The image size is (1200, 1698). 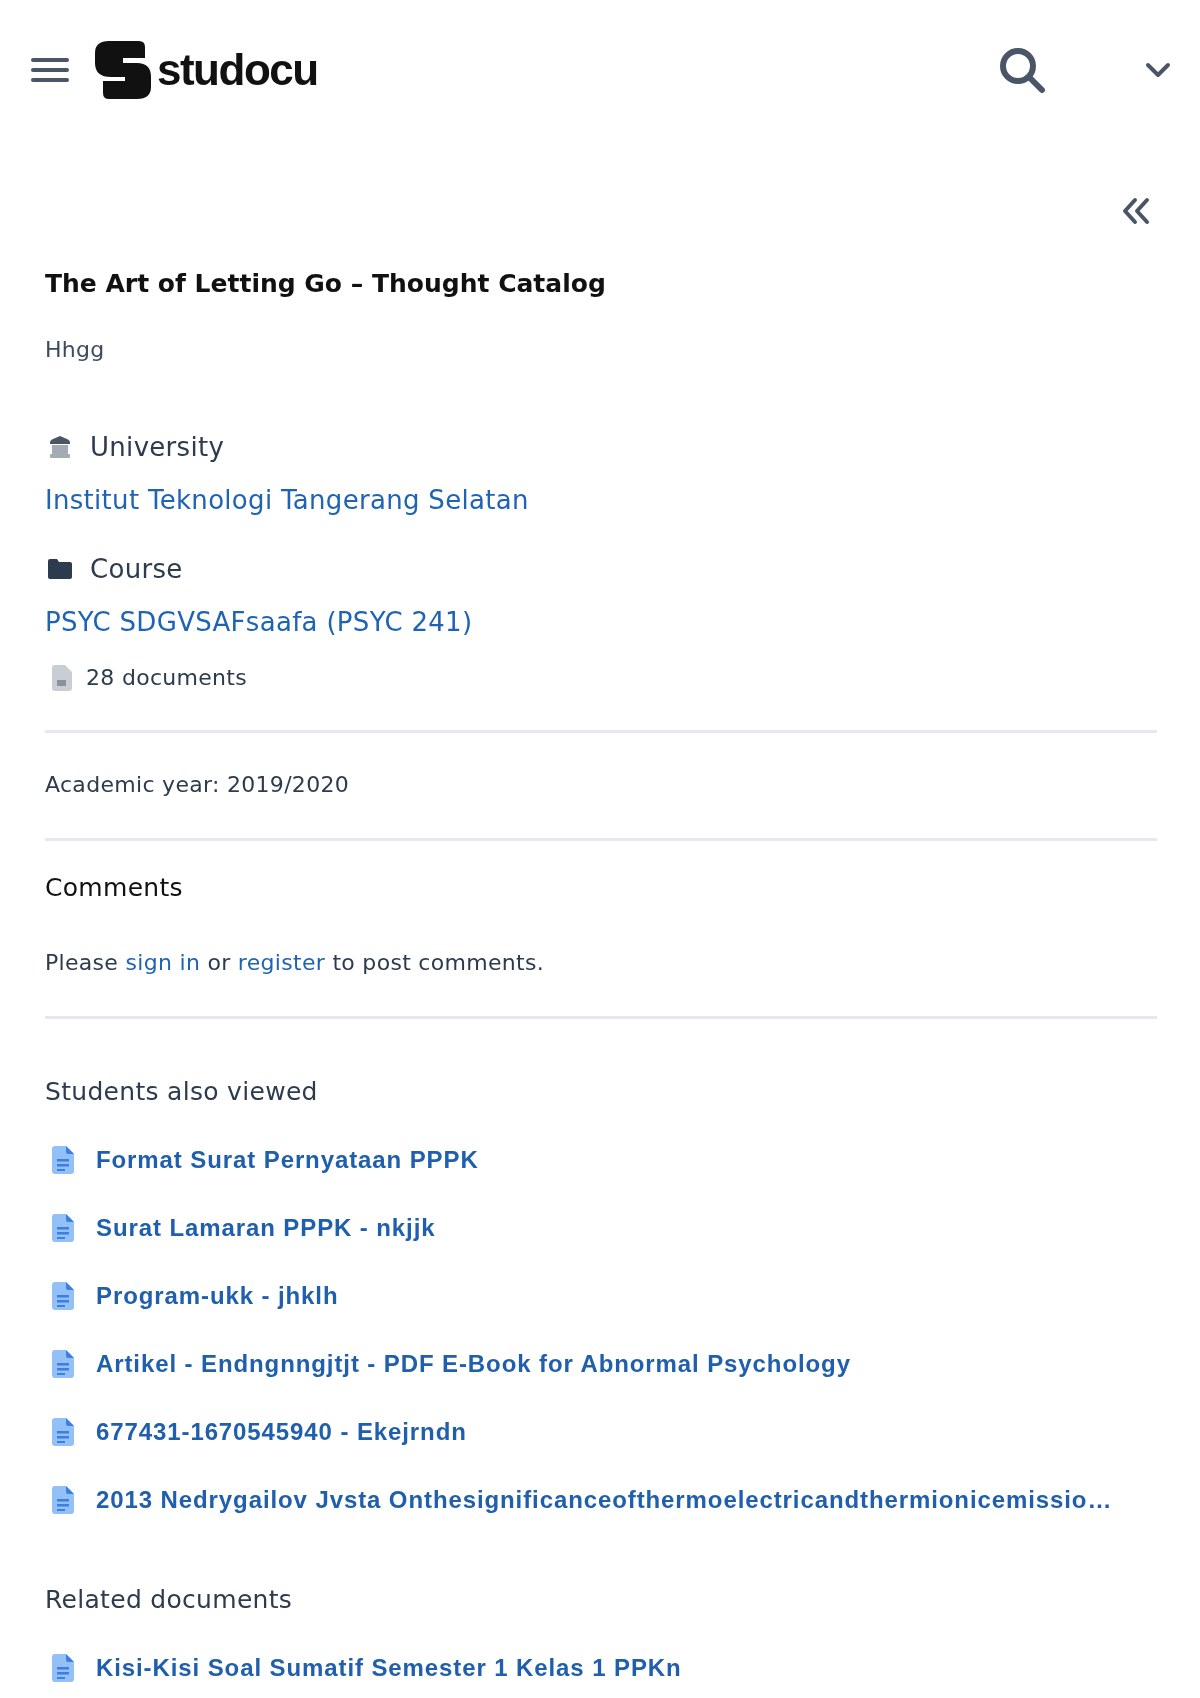 I want to click on search-icon, so click(x=1022, y=70).